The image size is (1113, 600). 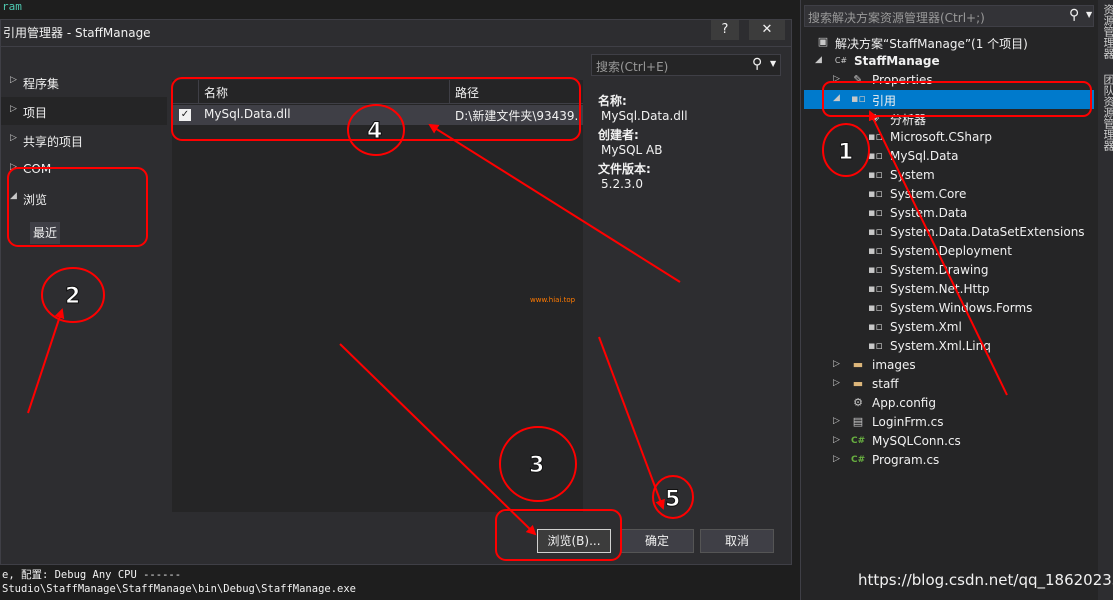 What do you see at coordinates (858, 421) in the screenshot?
I see `form-icon: ▤` at bounding box center [858, 421].